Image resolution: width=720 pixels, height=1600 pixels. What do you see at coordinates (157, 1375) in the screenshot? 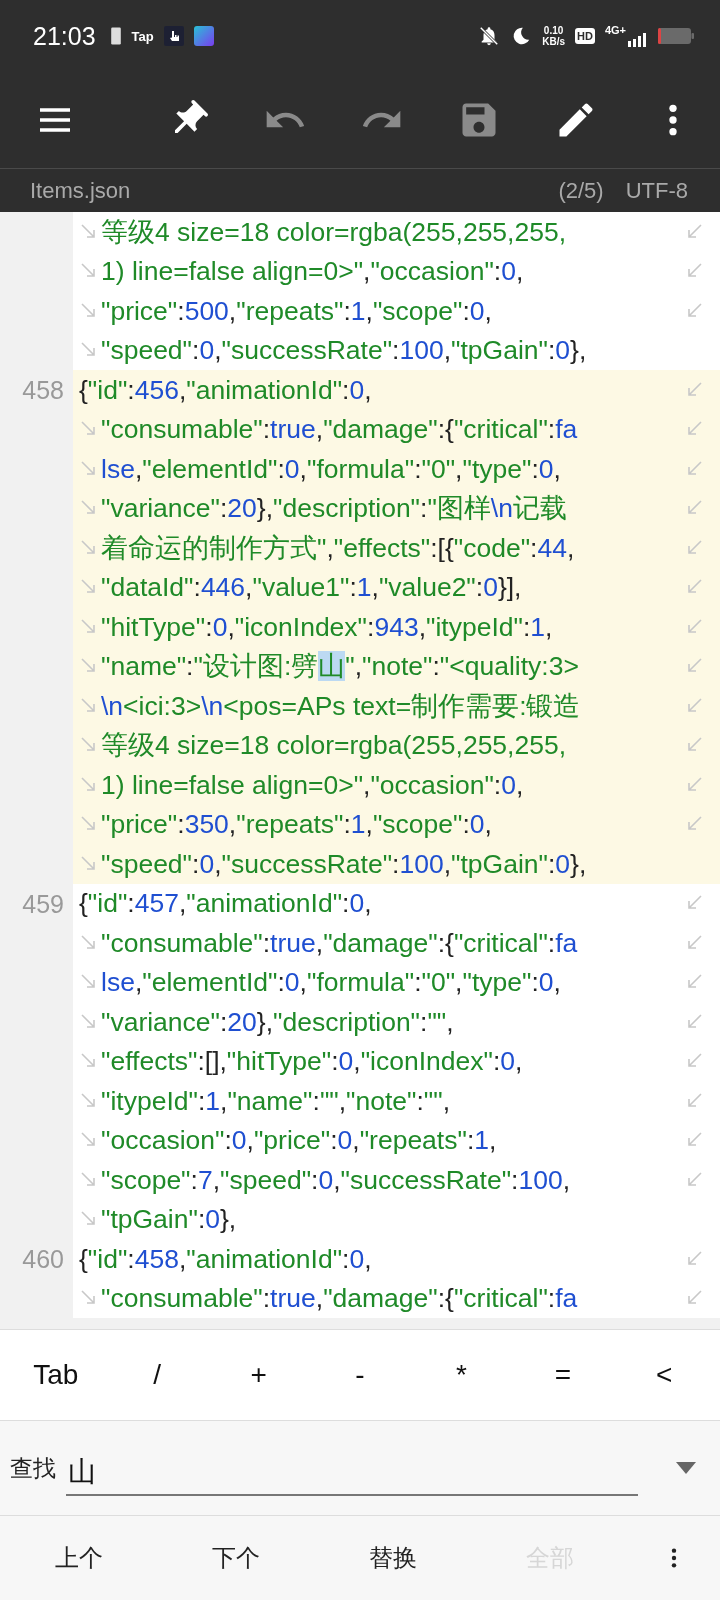
I see `symbol-key: /` at bounding box center [157, 1375].